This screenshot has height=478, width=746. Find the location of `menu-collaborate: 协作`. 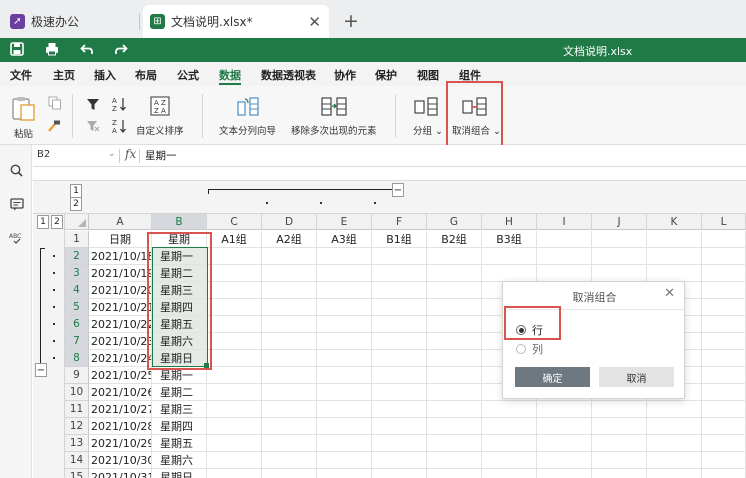

menu-collaborate: 协作 is located at coordinates (345, 75).